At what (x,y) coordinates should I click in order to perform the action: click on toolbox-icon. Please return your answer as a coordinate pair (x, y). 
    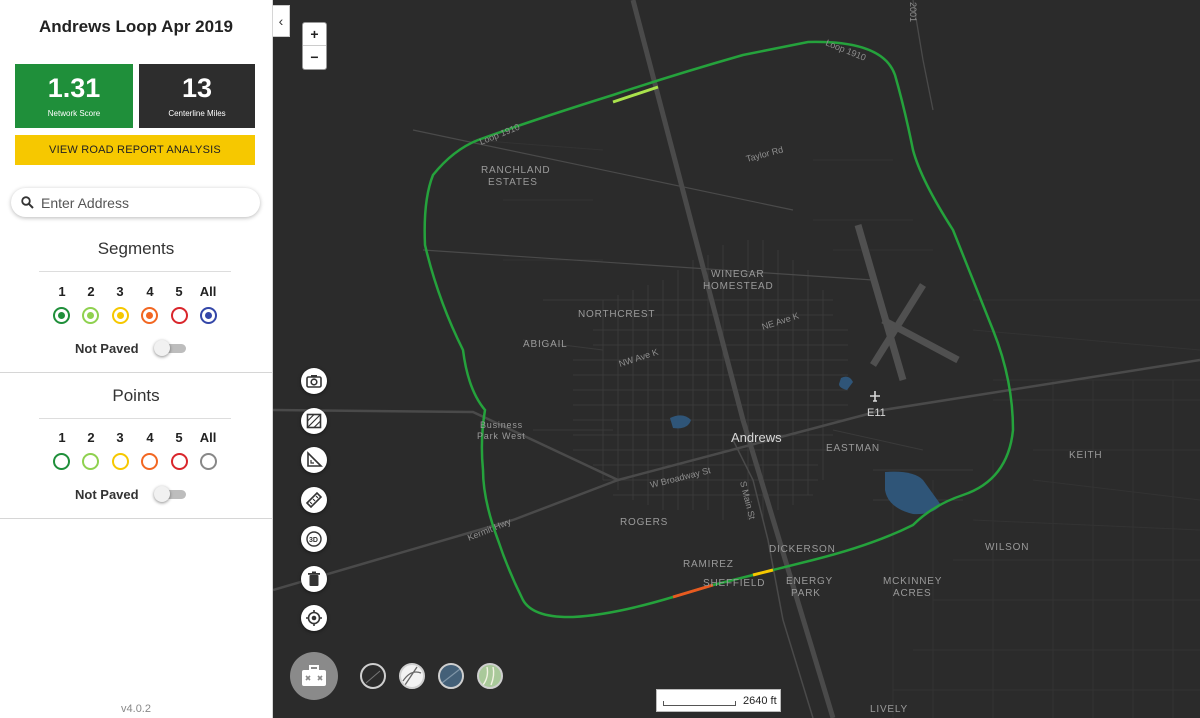
    Looking at the image, I should click on (314, 675).